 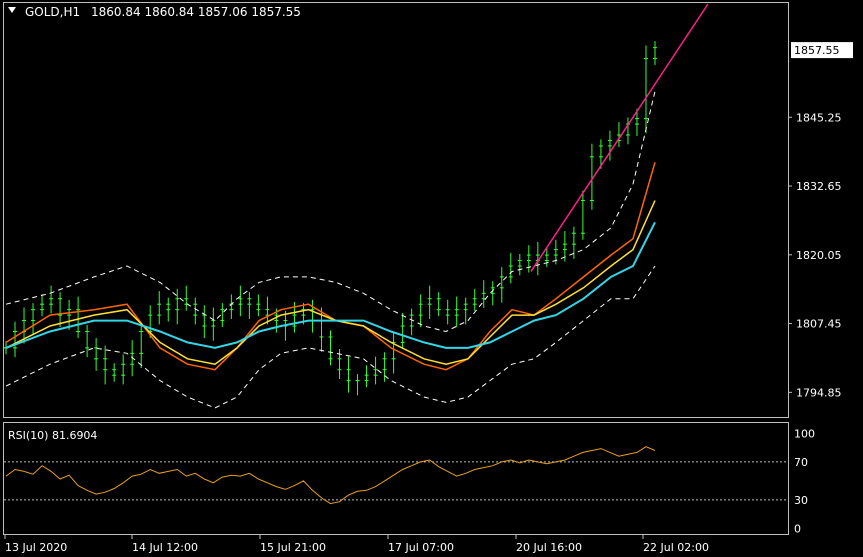 What do you see at coordinates (196, 12) in the screenshot?
I see `ohlc-values: 1860.84 1860.84 1857.06 1857.55` at bounding box center [196, 12].